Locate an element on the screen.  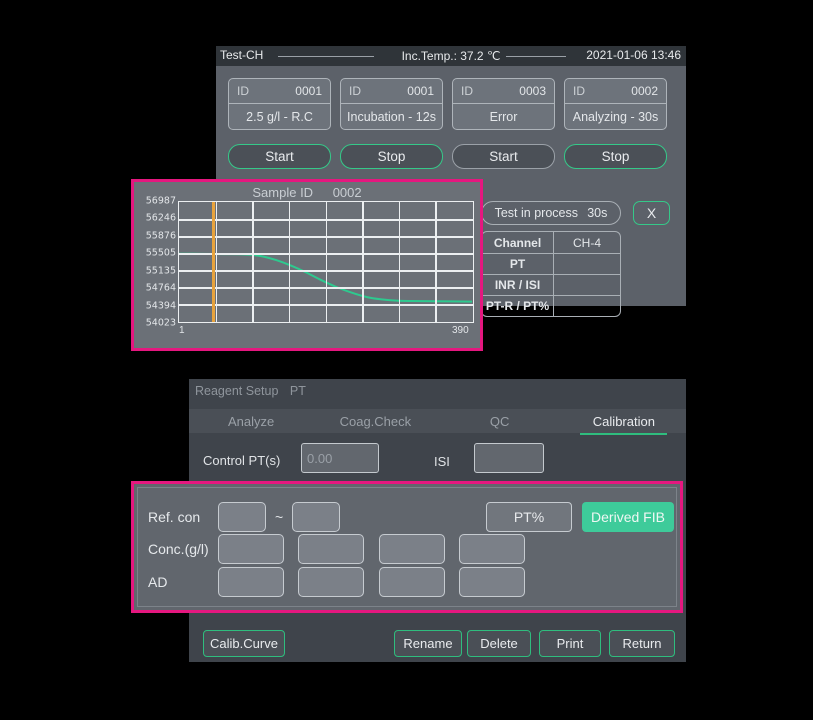
ref-con-to-input is located at coordinates (316, 517).